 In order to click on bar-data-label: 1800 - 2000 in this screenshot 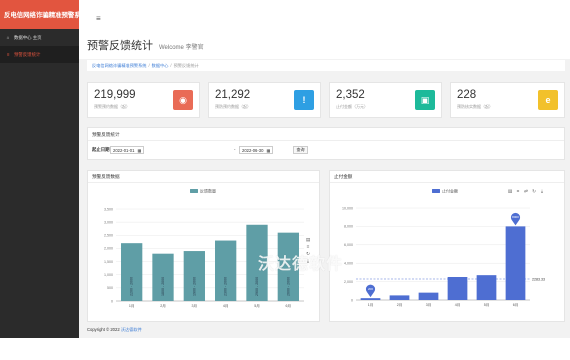, I will do `click(163, 286)`.